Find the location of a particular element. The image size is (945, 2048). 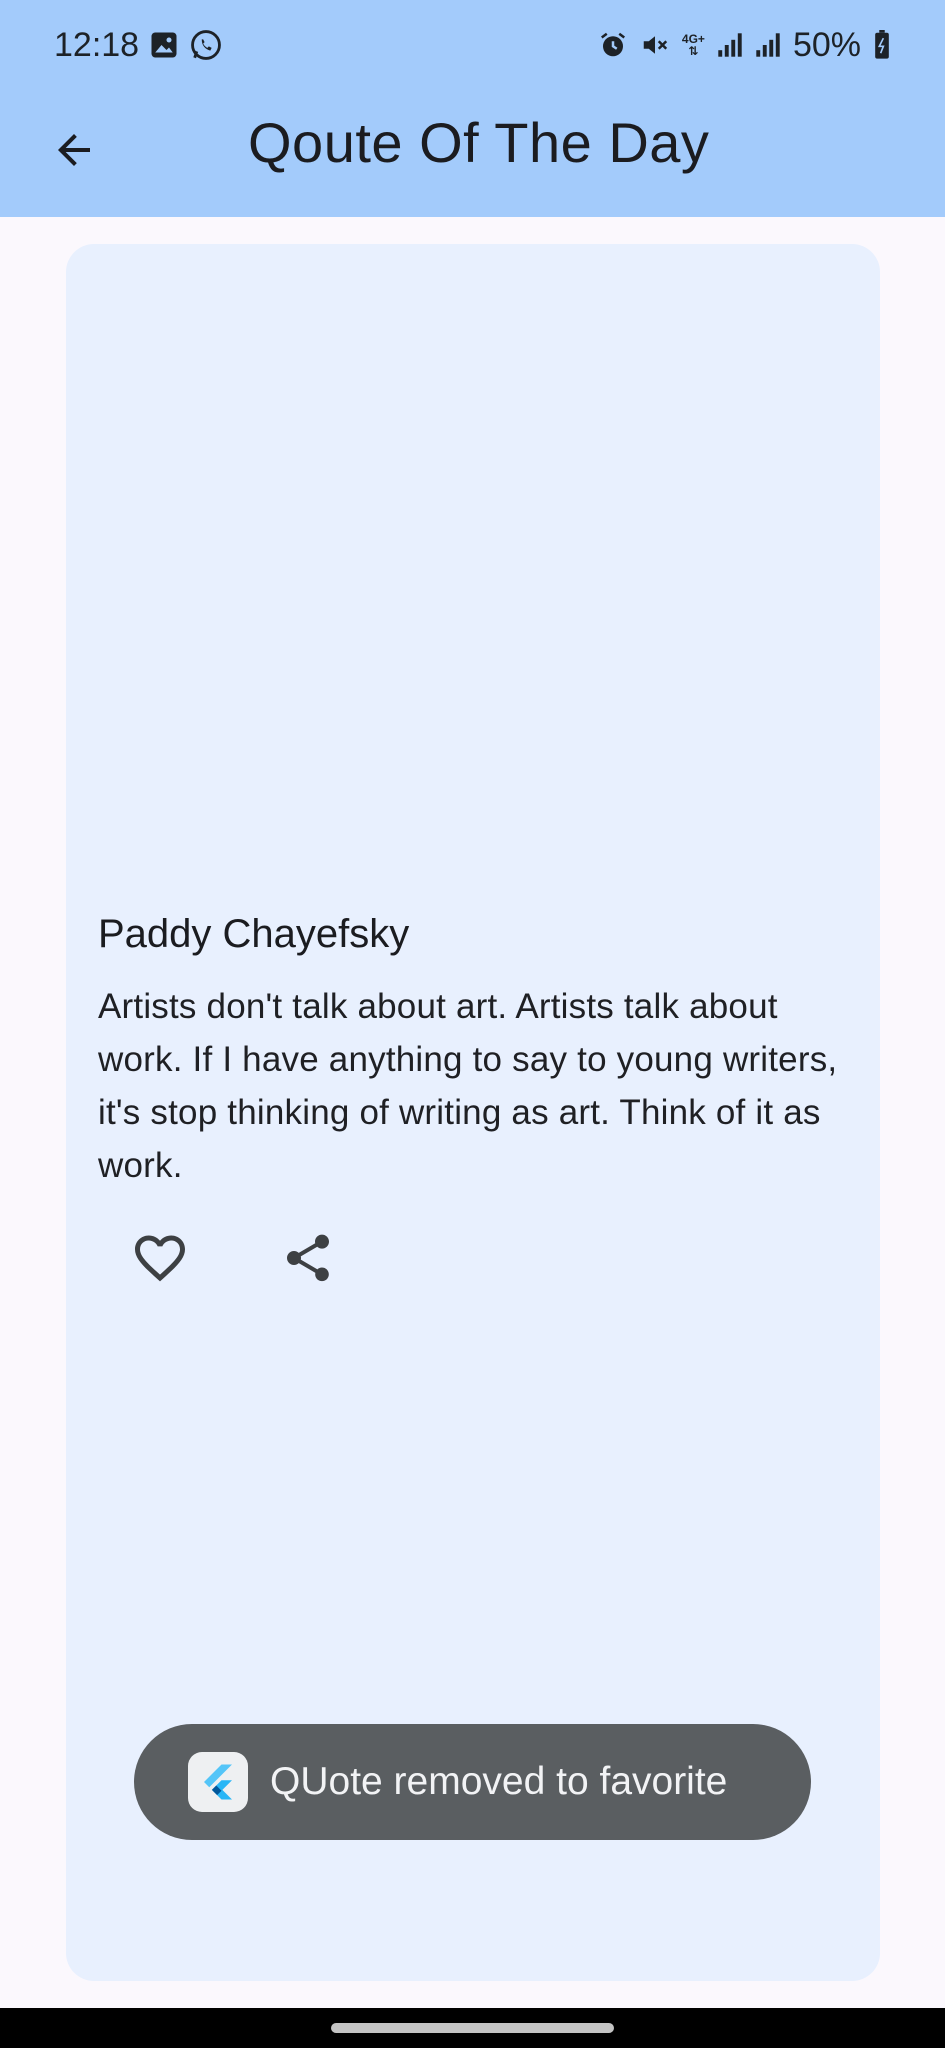

share-icon is located at coordinates (308, 1258).